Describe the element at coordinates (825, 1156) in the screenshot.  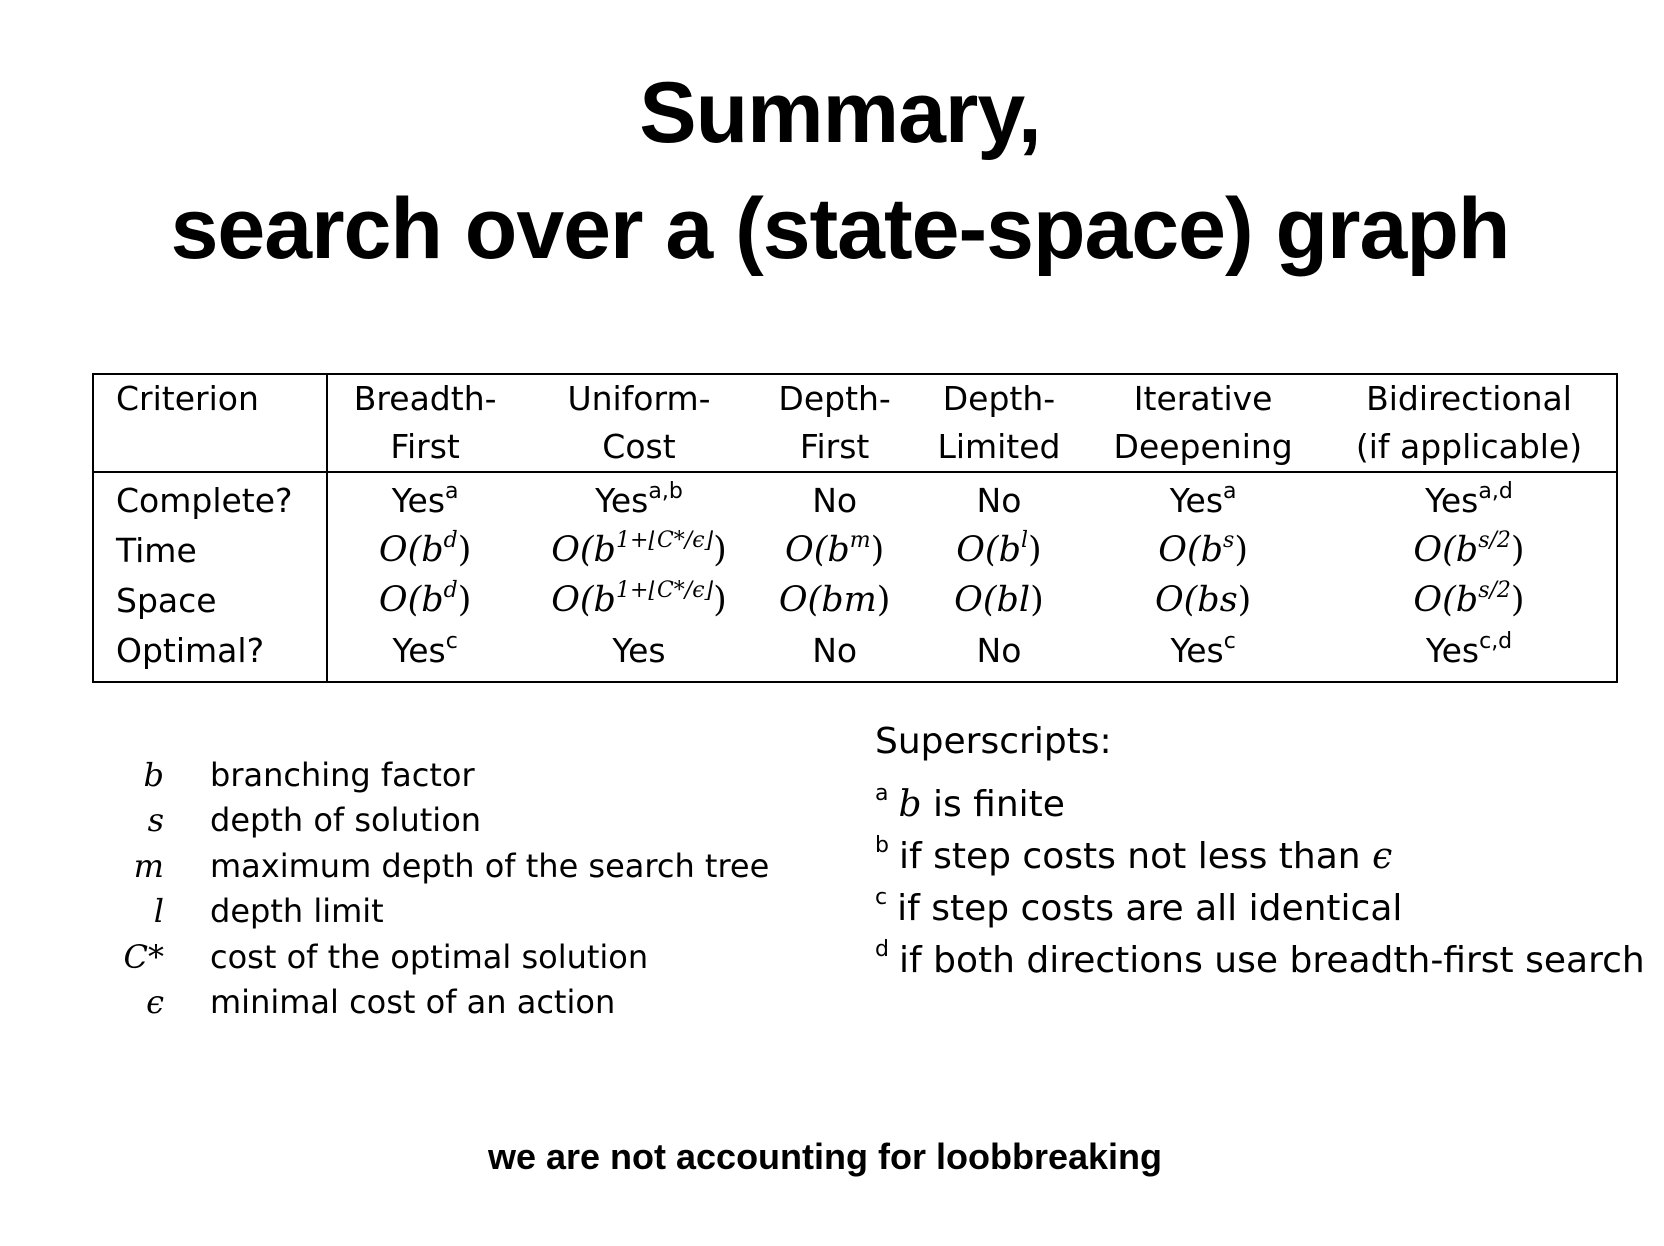
I see `footnote: we are not accounting for loobbreaking` at that location.